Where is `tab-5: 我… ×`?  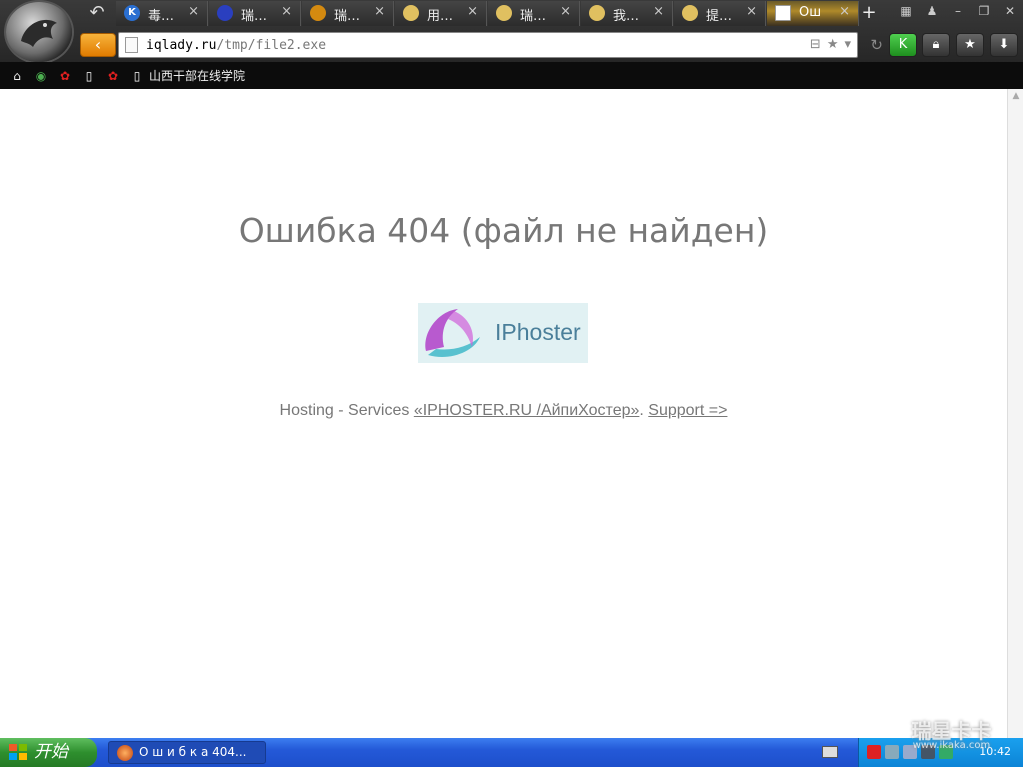
tab-5: 我… × is located at coordinates (627, 13).